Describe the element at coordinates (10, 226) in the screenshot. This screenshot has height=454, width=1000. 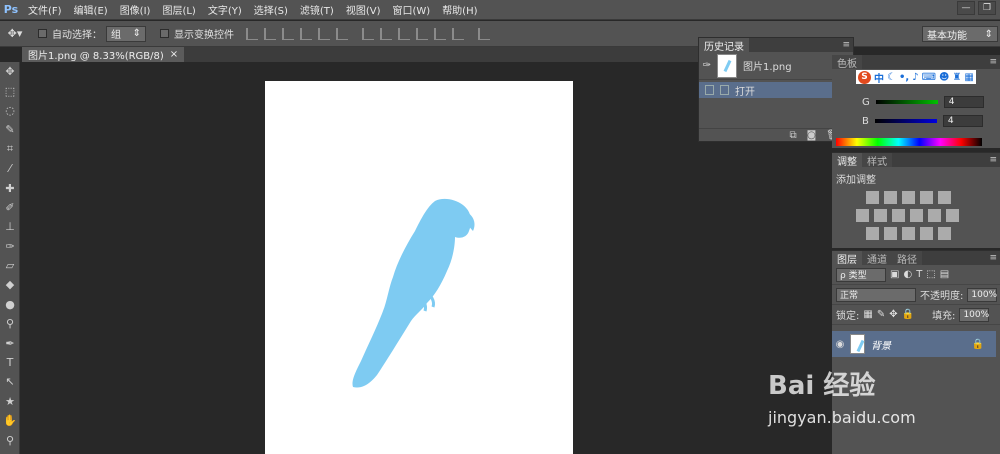
I see `clone-stamp-tool-icon: ⊥` at that location.